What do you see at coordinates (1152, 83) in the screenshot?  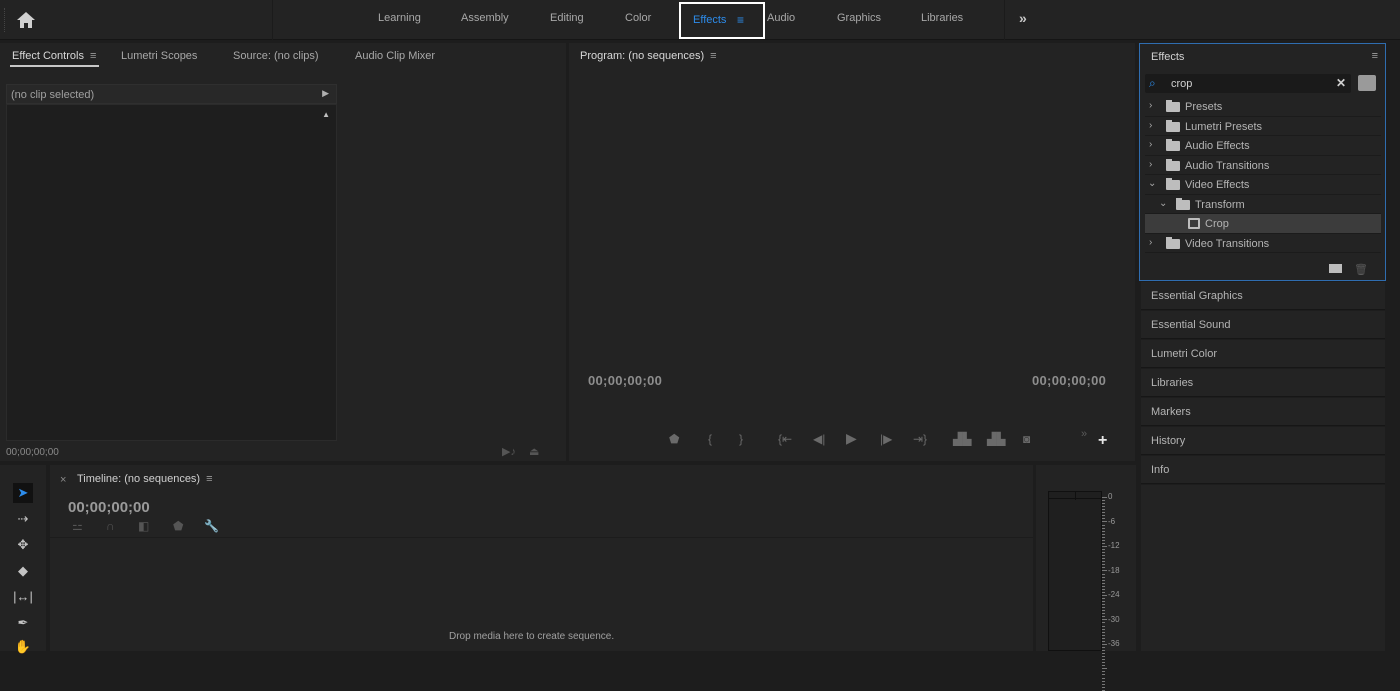 I see `search-icon: ⌕` at bounding box center [1152, 83].